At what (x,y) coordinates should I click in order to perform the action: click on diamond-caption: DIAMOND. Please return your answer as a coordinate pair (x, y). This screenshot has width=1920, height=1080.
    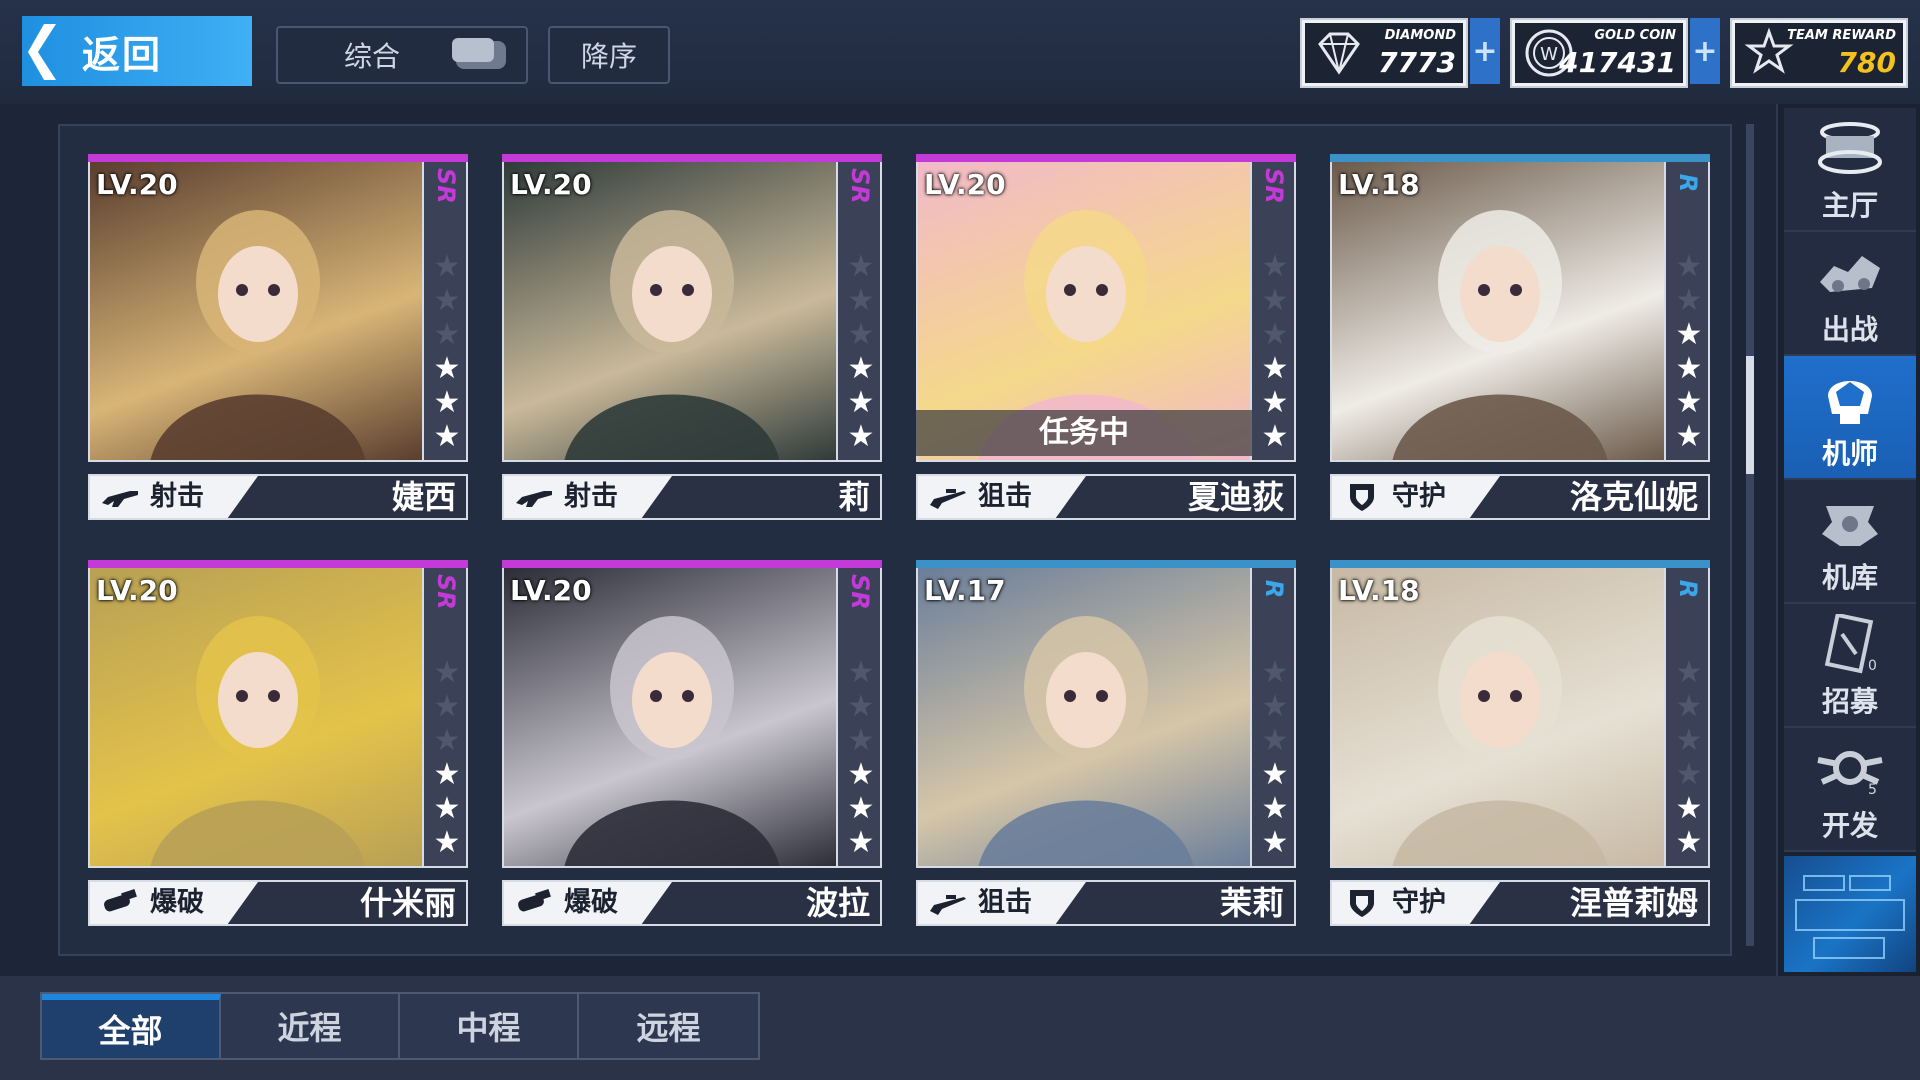
    Looking at the image, I should click on (1420, 35).